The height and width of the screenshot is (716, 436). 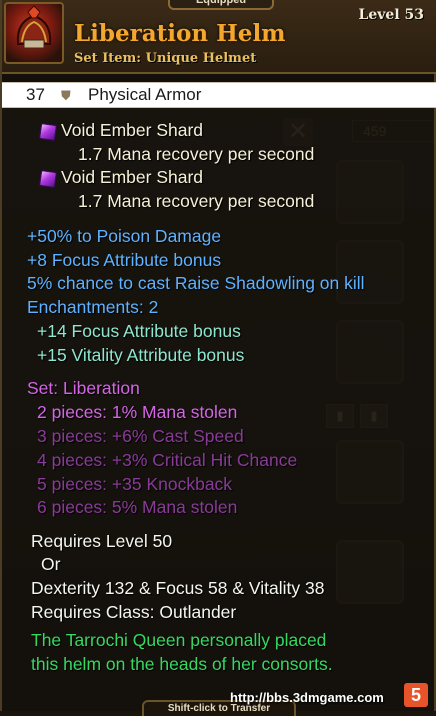 What do you see at coordinates (139, 331) in the screenshot?
I see `enchantment-line: +14 Focus Attribute bonus` at bounding box center [139, 331].